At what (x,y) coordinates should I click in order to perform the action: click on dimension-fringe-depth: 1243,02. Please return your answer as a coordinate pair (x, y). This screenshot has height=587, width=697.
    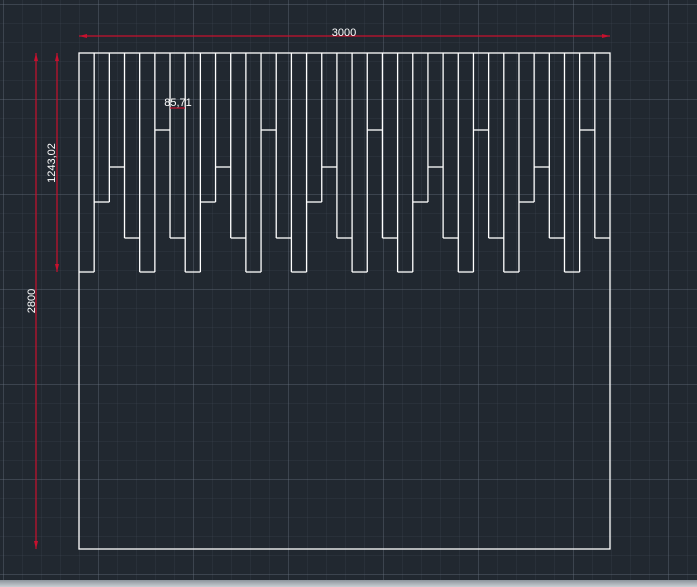
    Looking at the image, I should click on (52, 162).